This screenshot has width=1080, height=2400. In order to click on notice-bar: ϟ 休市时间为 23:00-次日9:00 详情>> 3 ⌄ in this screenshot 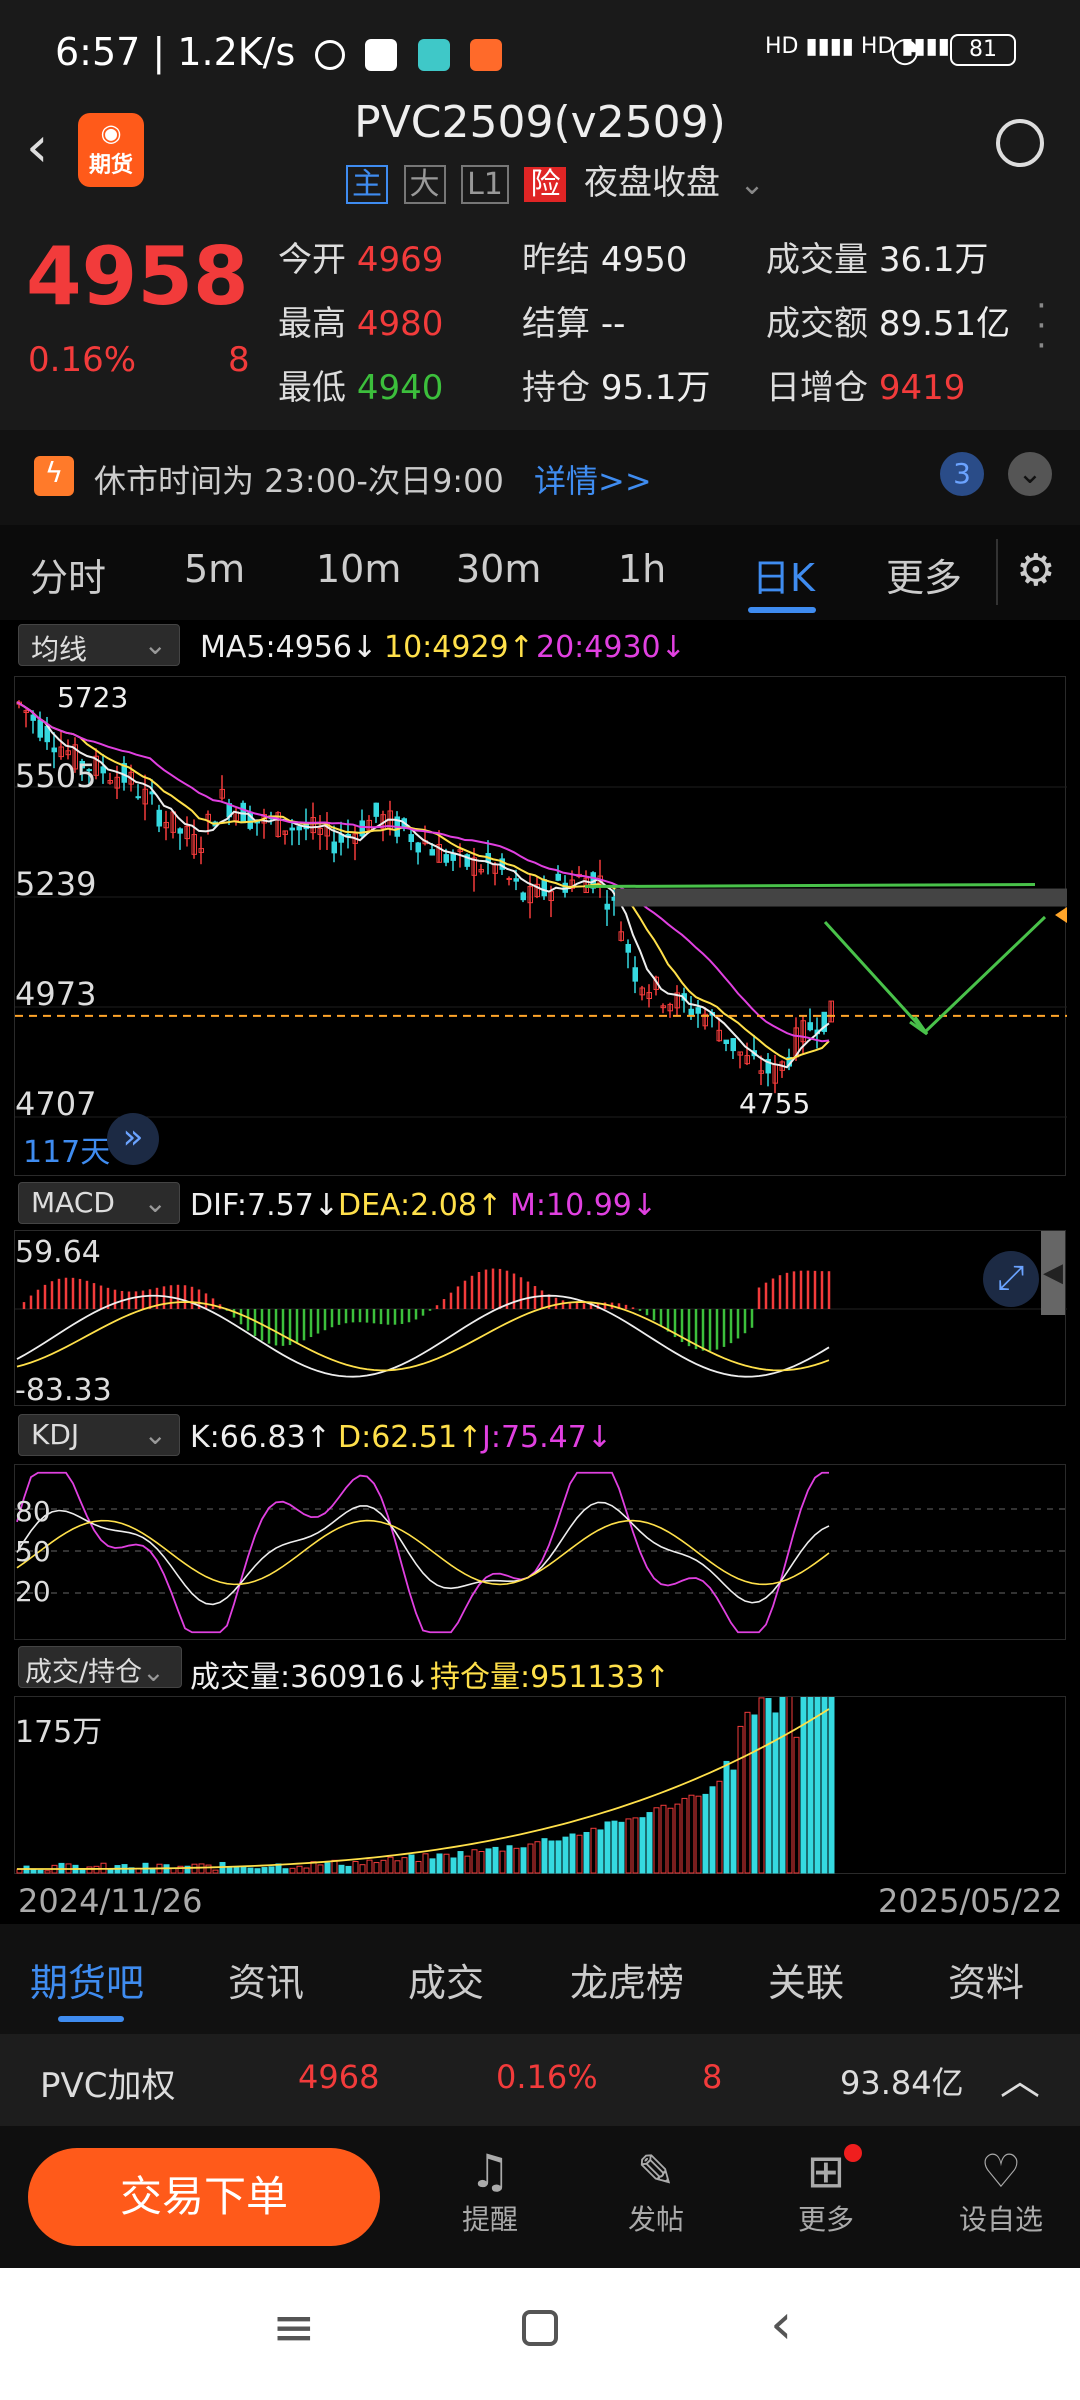, I will do `click(540, 477)`.